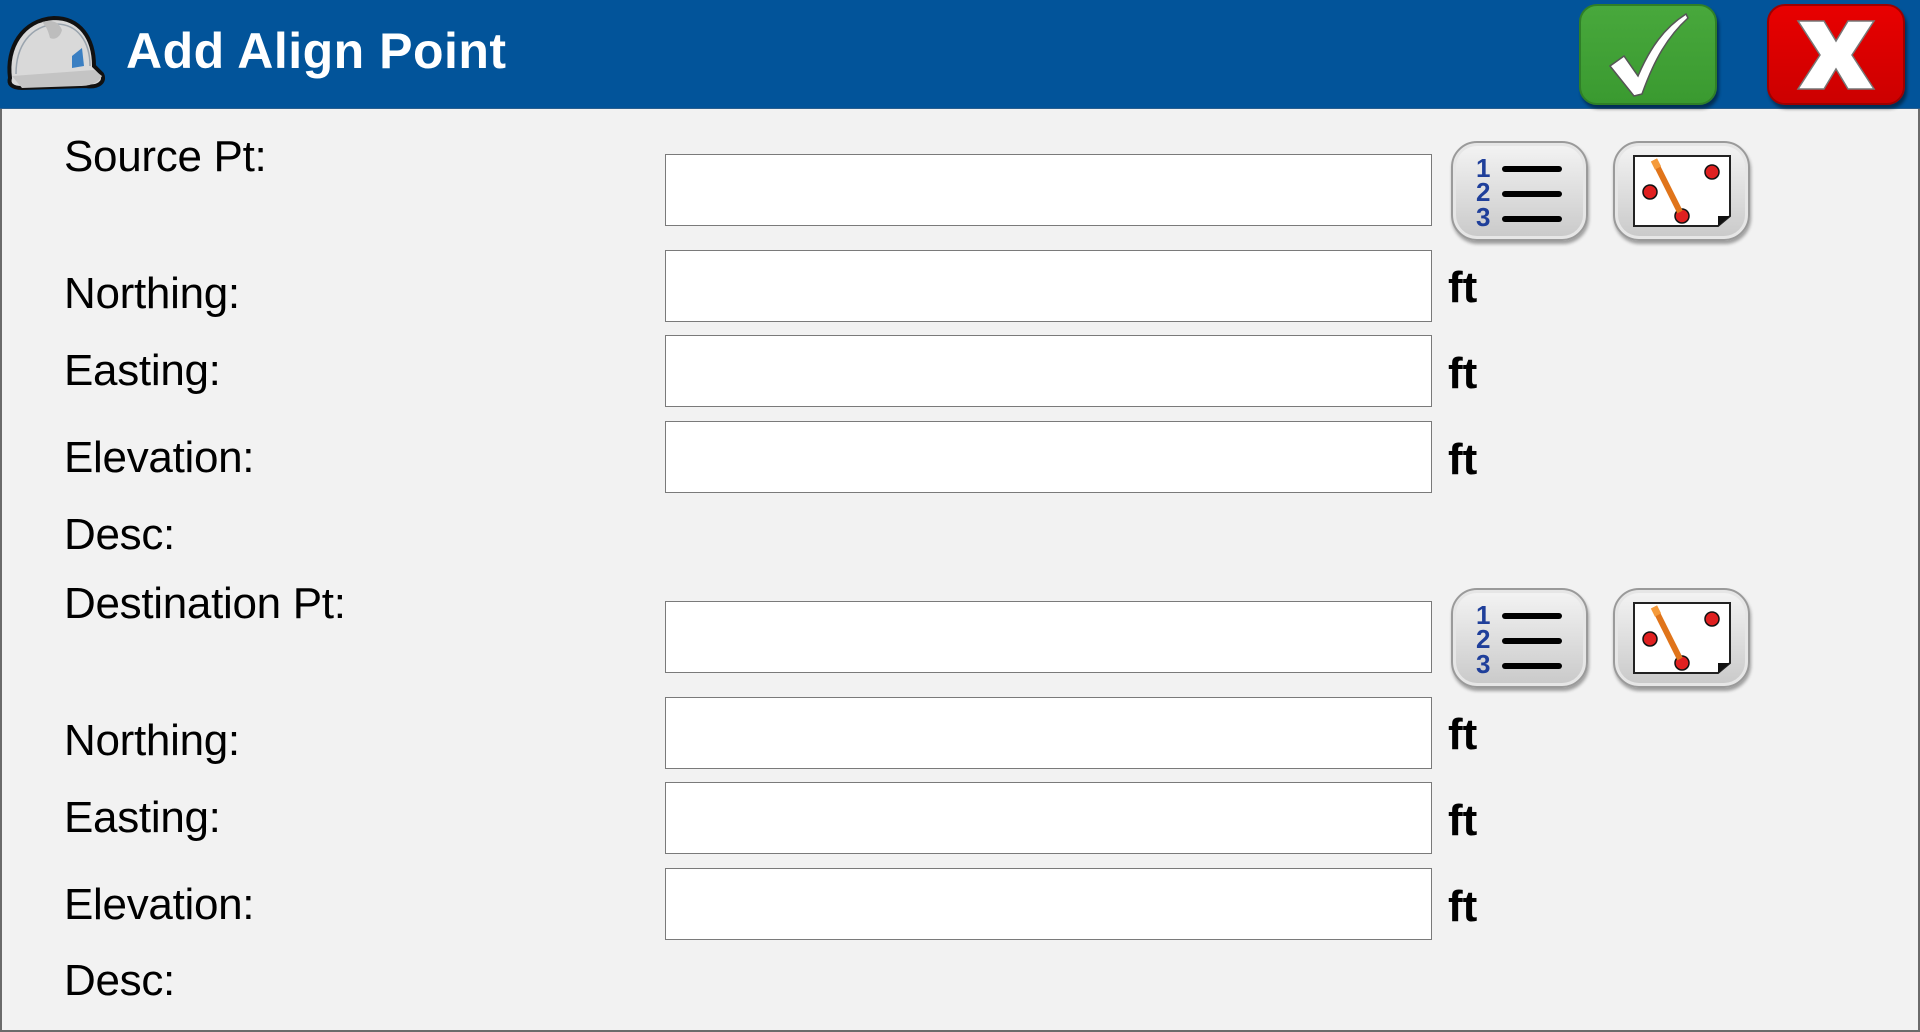 Image resolution: width=1920 pixels, height=1032 pixels. I want to click on source-easting-unit: ft, so click(1463, 373).